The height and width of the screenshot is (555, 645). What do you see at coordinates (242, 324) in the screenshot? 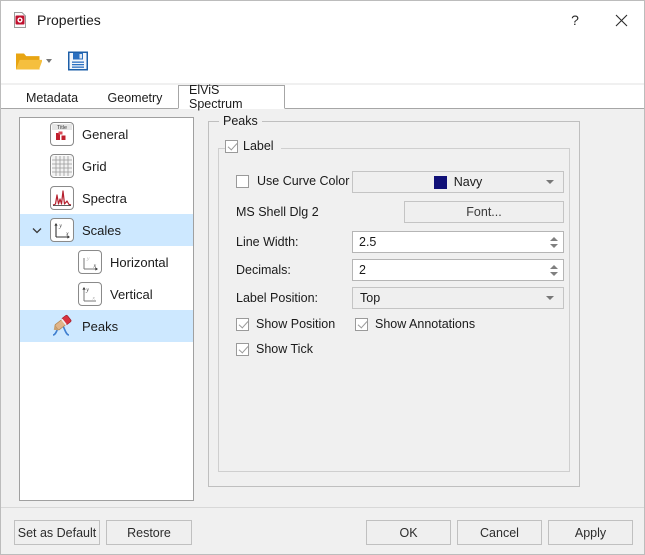
I see `show-position-checkbox` at bounding box center [242, 324].